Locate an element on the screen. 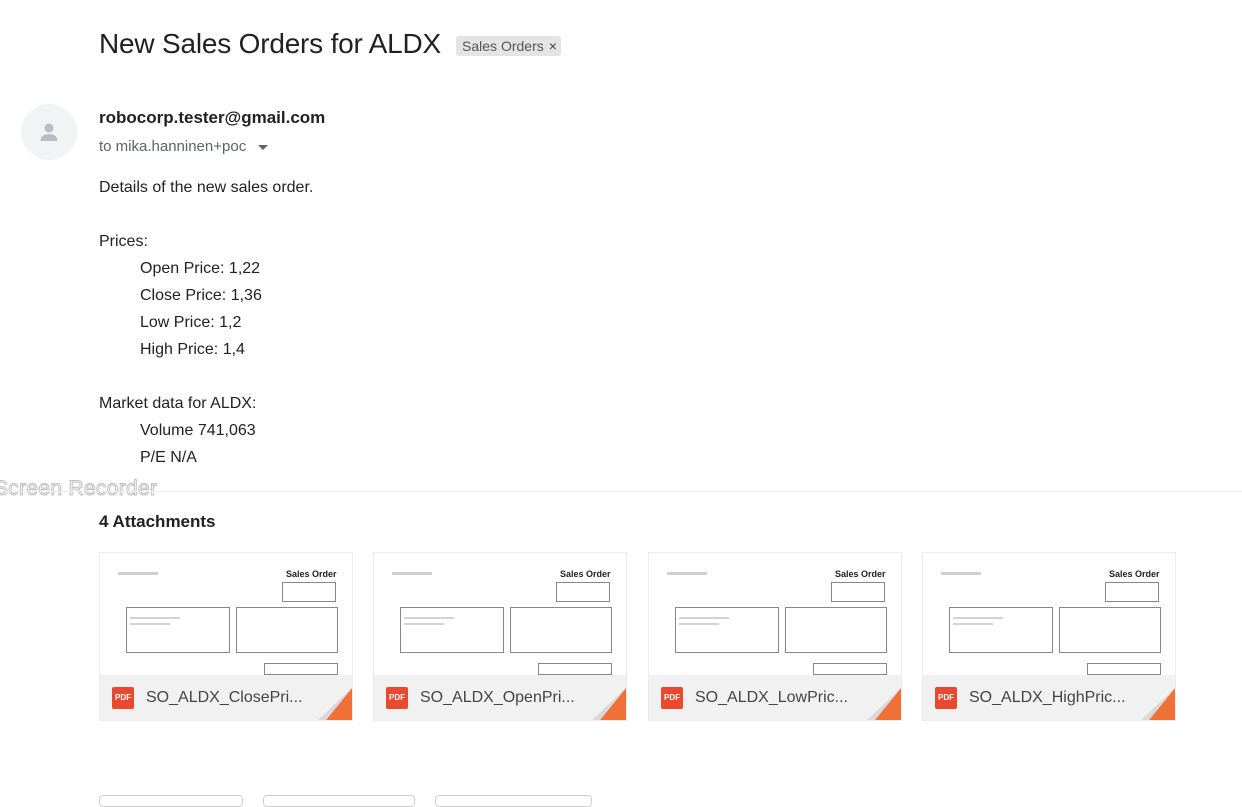 The image size is (1242, 807). price-item: High Price: 1,4 is located at coordinates (192, 349).